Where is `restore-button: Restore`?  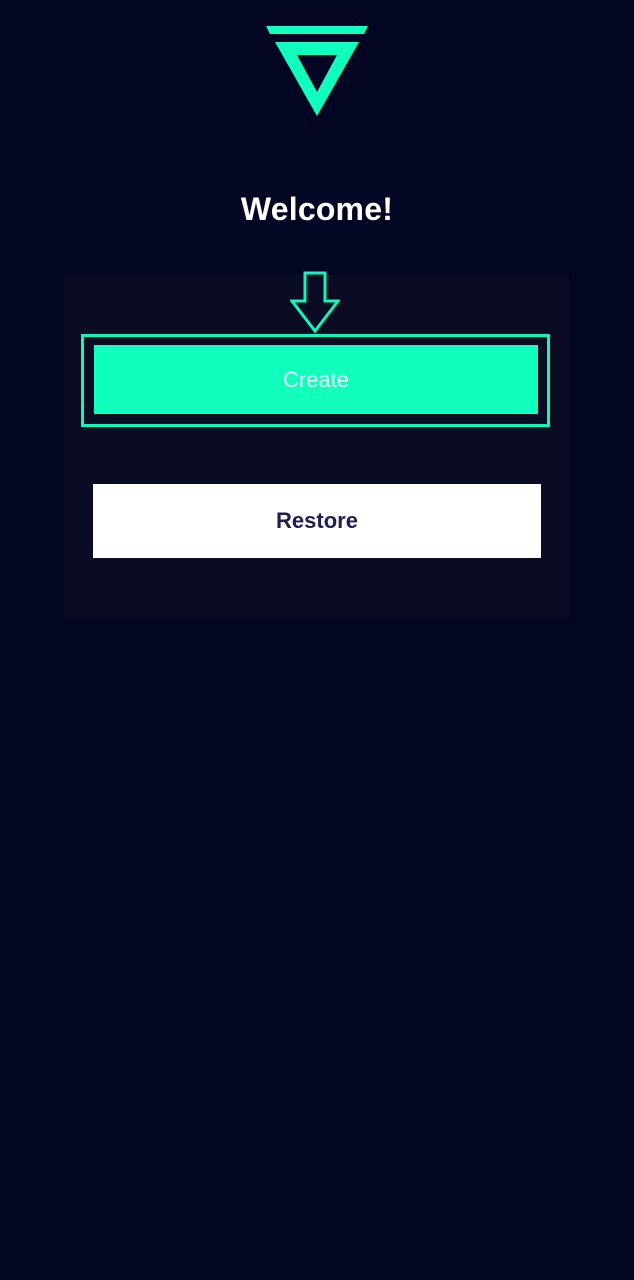
restore-button: Restore is located at coordinates (317, 521).